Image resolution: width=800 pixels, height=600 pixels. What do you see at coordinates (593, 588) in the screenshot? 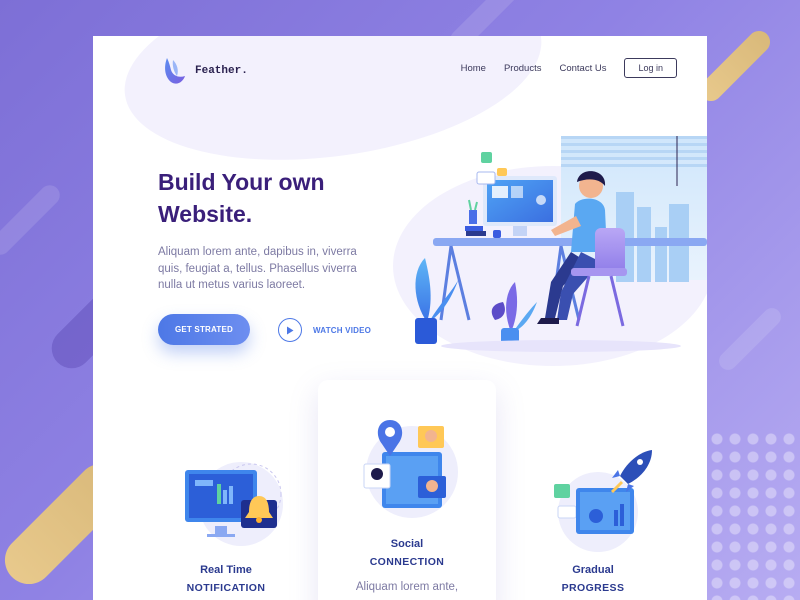
I see `feature-subtitle: PROGRESS` at bounding box center [593, 588].